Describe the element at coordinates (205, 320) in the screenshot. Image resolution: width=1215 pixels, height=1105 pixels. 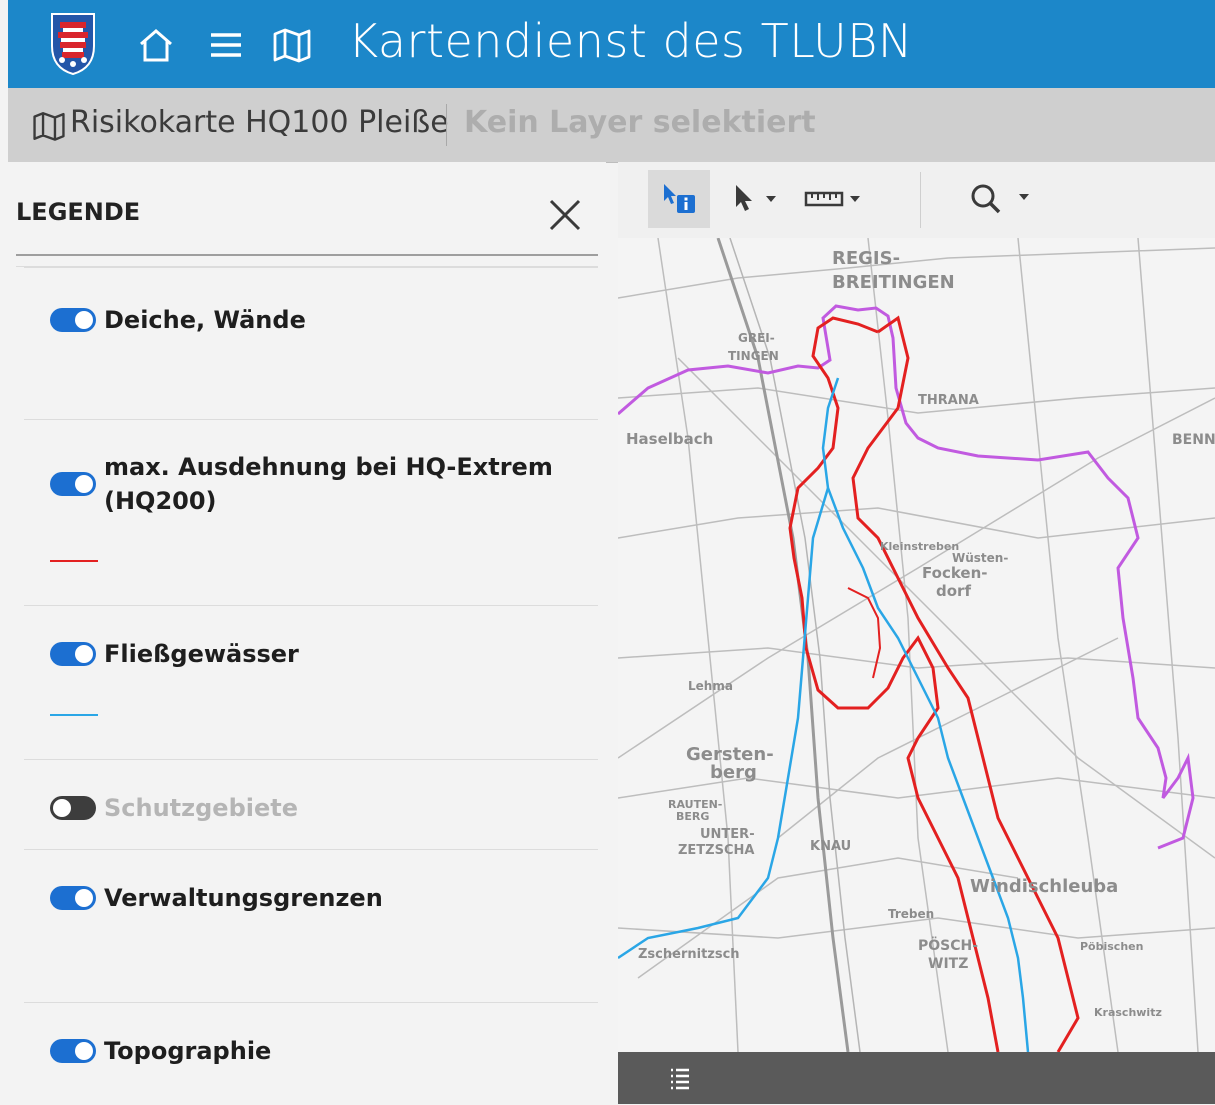
I see `legend-item-label: Deiche, Wände` at that location.